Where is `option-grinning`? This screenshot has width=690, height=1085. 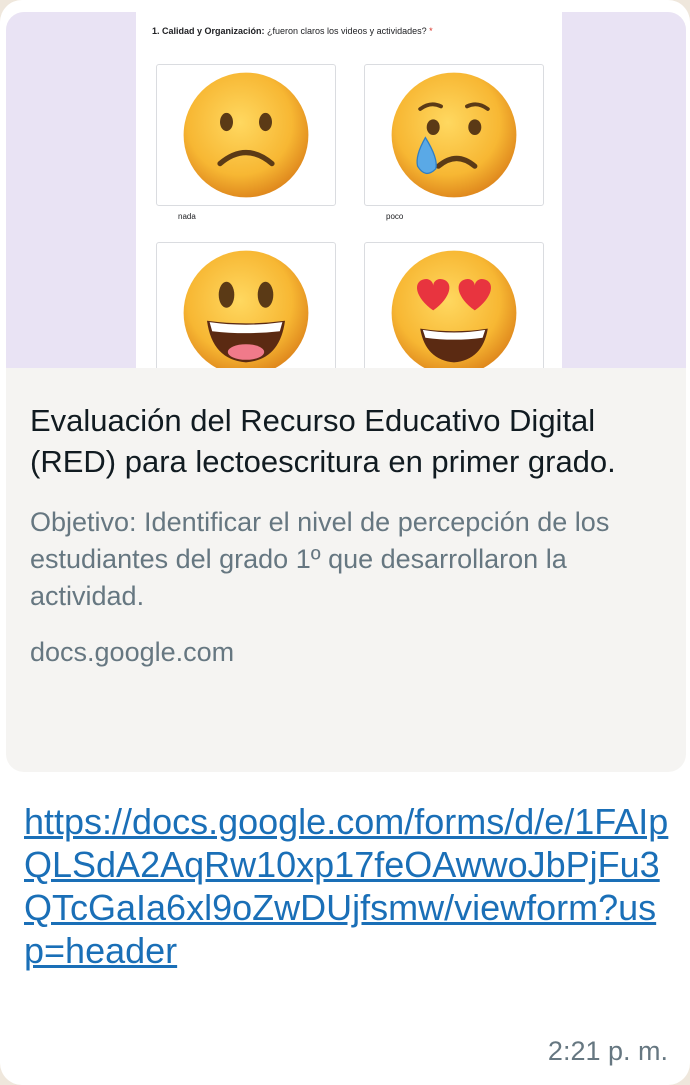
option-grinning is located at coordinates (246, 305).